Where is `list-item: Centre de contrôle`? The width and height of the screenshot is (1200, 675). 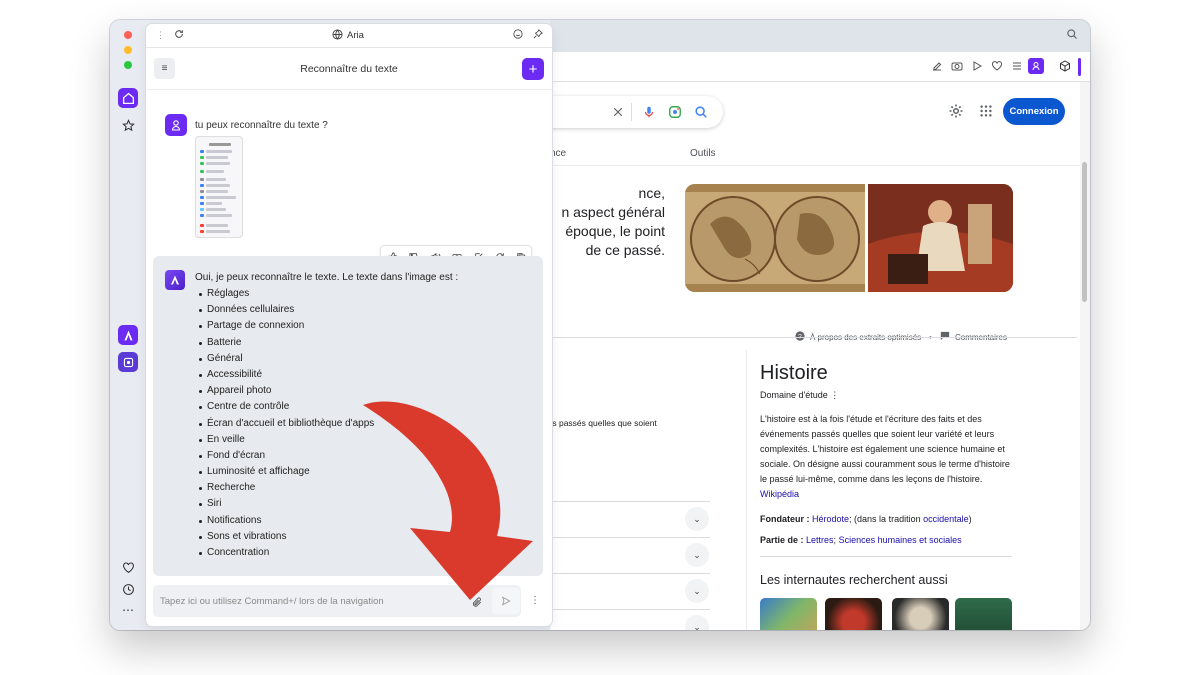 list-item: Centre de contrôle is located at coordinates (286, 407).